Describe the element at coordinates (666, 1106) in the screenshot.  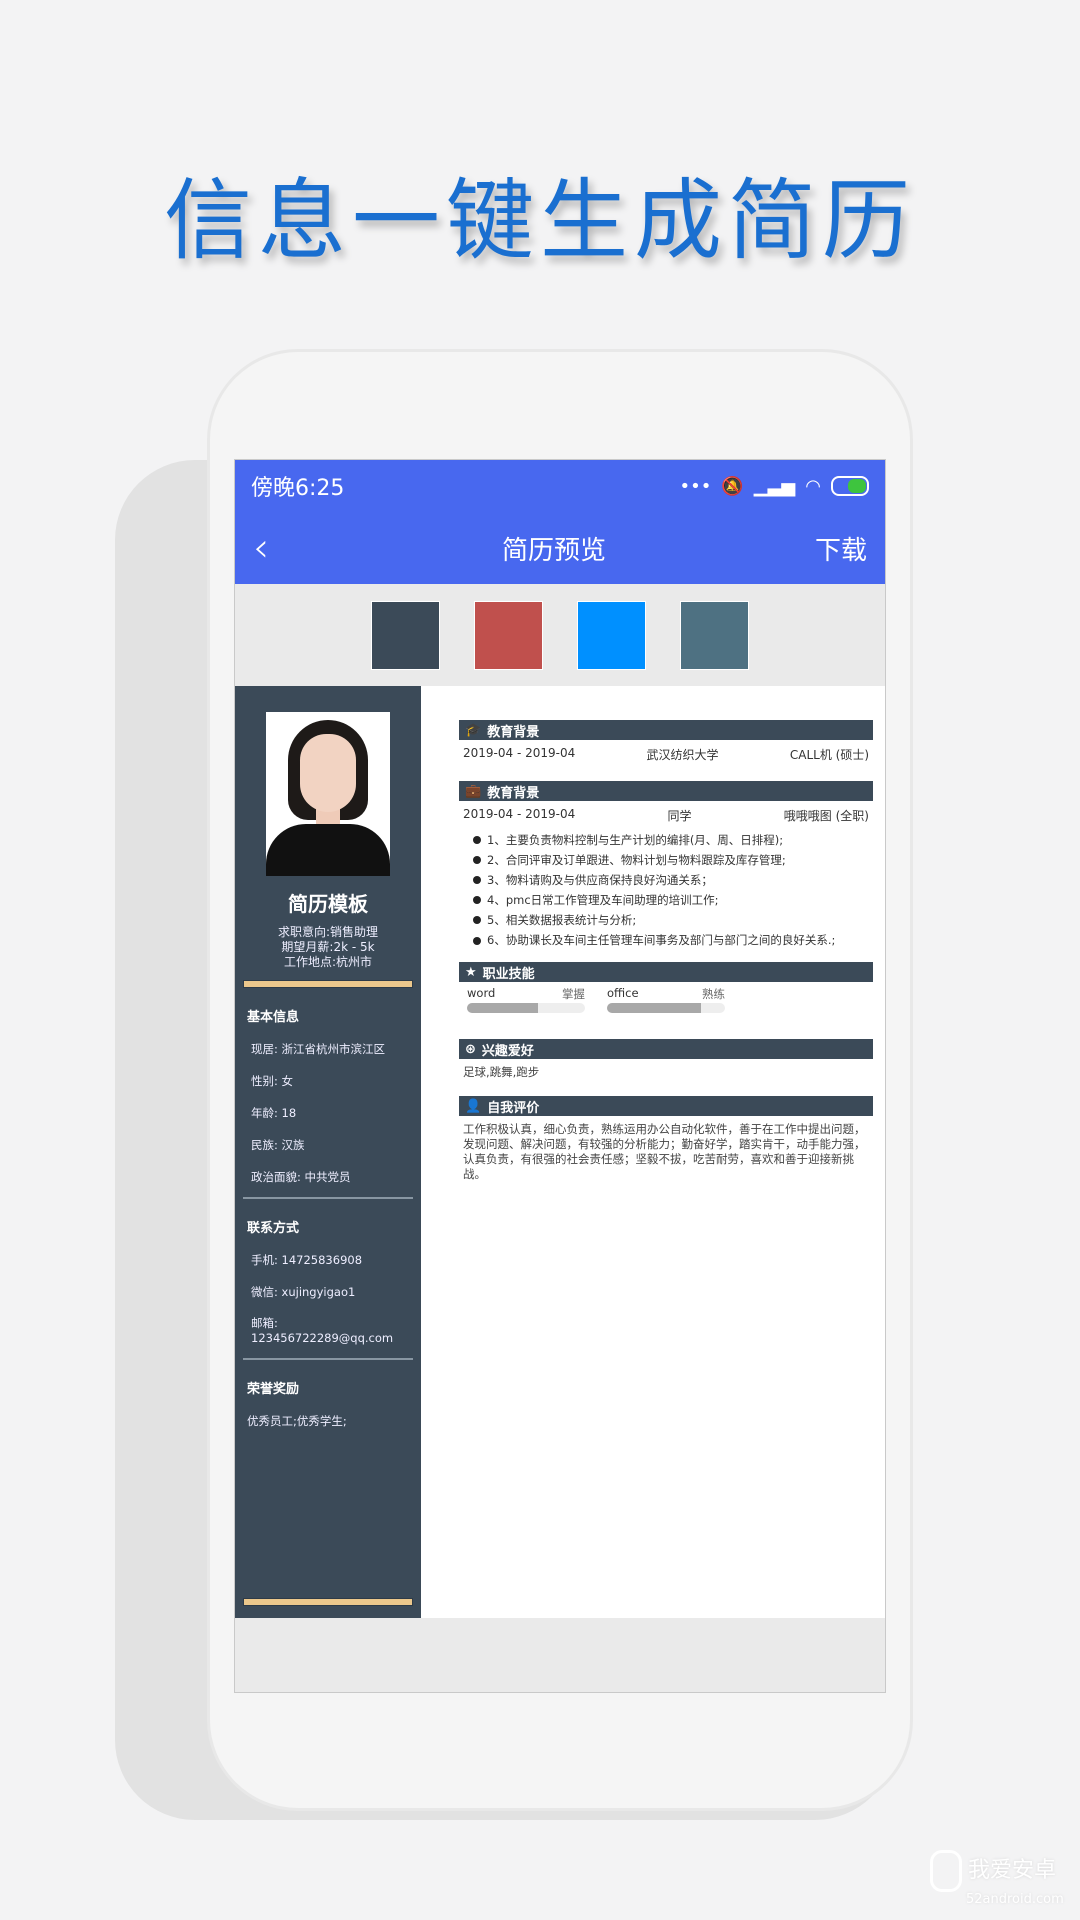
I see `self-eval-header: 👤 自我评价` at that location.